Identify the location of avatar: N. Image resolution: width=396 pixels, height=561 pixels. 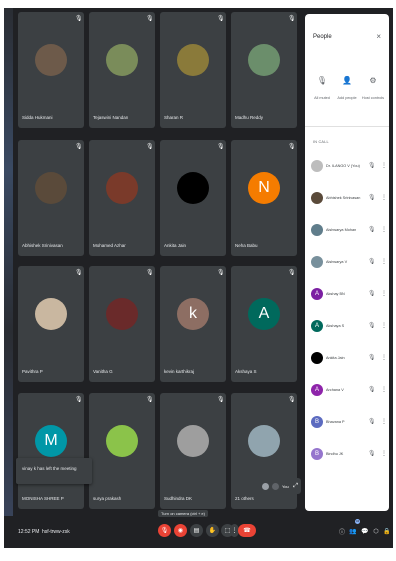
(264, 188).